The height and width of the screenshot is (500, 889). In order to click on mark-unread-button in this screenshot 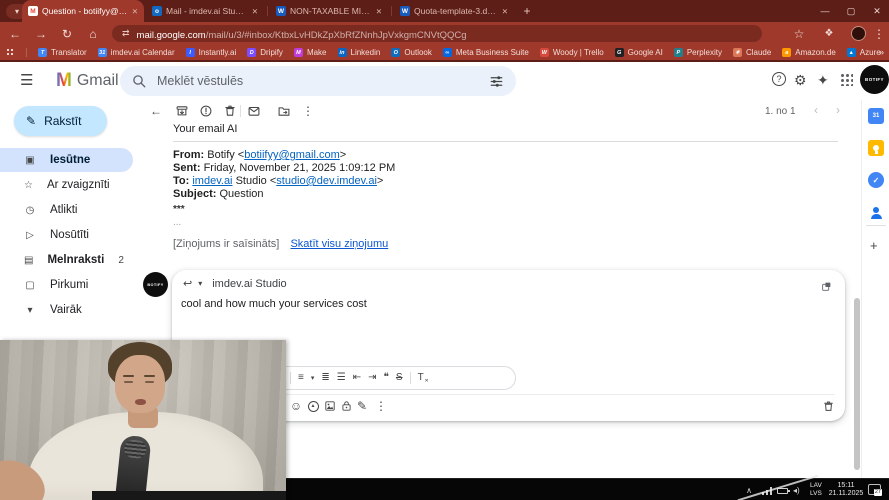, I will do `click(254, 111)`.